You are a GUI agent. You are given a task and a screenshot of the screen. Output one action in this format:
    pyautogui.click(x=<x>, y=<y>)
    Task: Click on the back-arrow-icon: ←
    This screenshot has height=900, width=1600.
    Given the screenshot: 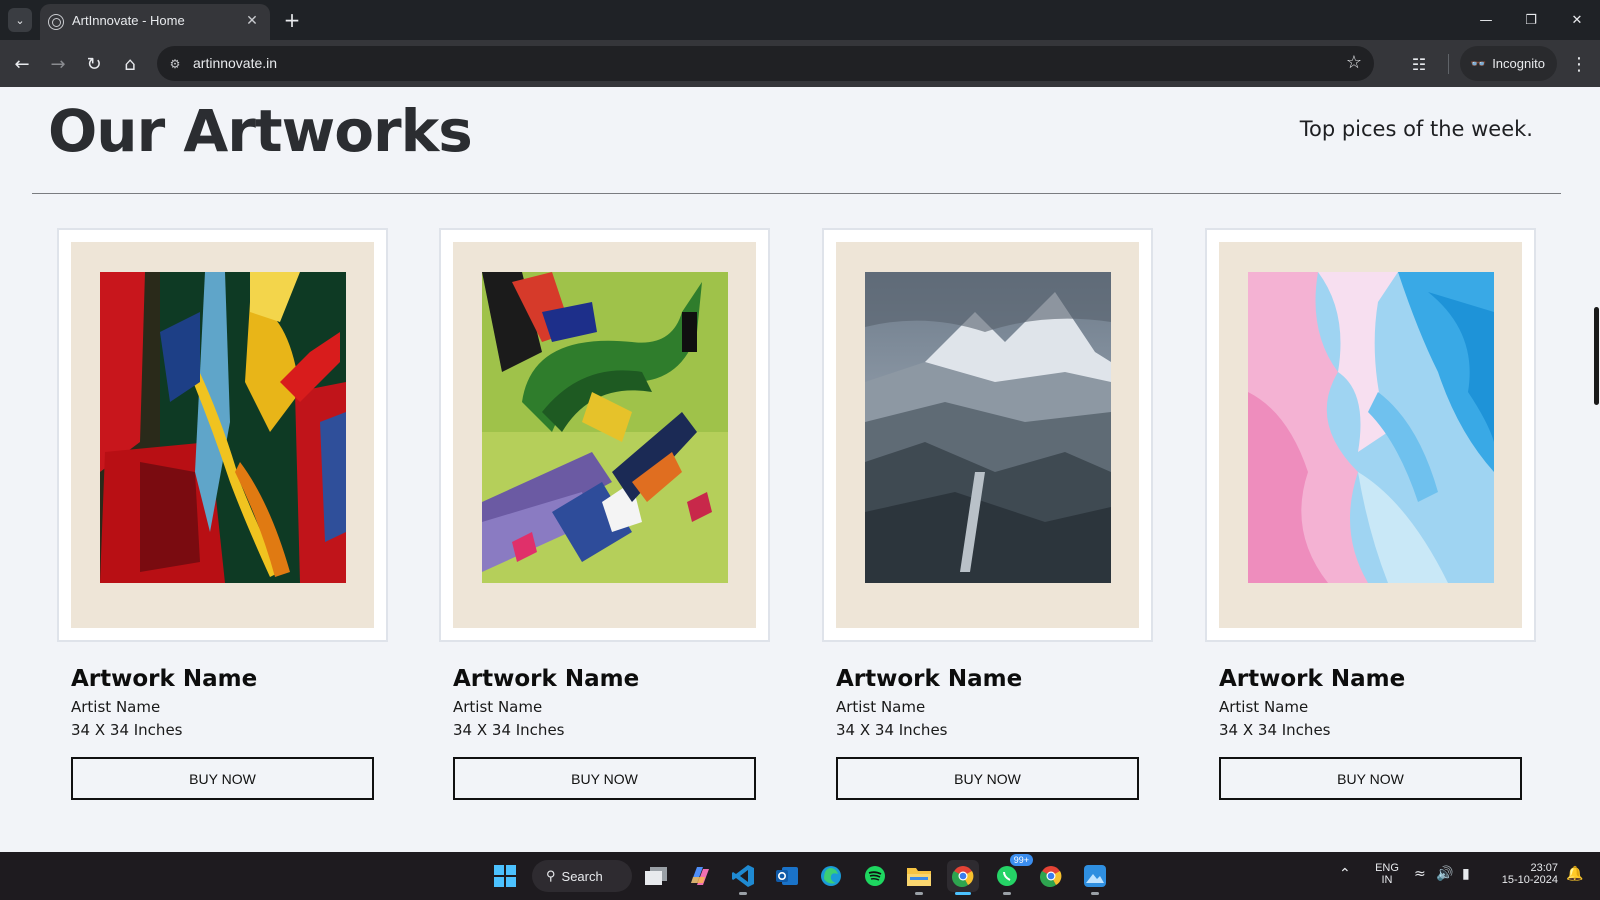 What is the action you would take?
    pyautogui.click(x=22, y=64)
    